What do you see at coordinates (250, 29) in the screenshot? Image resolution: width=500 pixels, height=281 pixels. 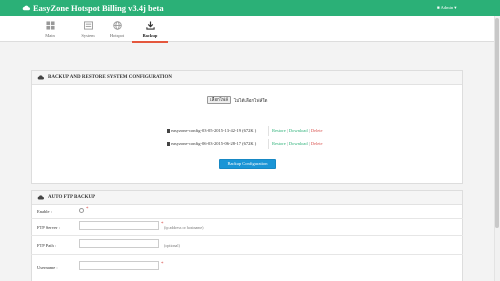 I see `nav-tabs: Main System Hotspot Backup` at bounding box center [250, 29].